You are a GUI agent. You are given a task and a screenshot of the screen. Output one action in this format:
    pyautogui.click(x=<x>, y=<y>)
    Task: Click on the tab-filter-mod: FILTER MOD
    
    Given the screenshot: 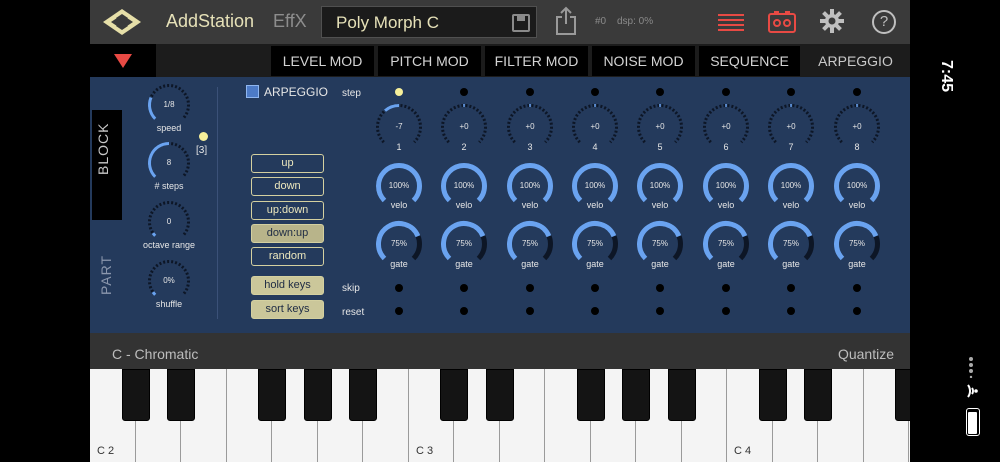 What is the action you would take?
    pyautogui.click(x=536, y=61)
    